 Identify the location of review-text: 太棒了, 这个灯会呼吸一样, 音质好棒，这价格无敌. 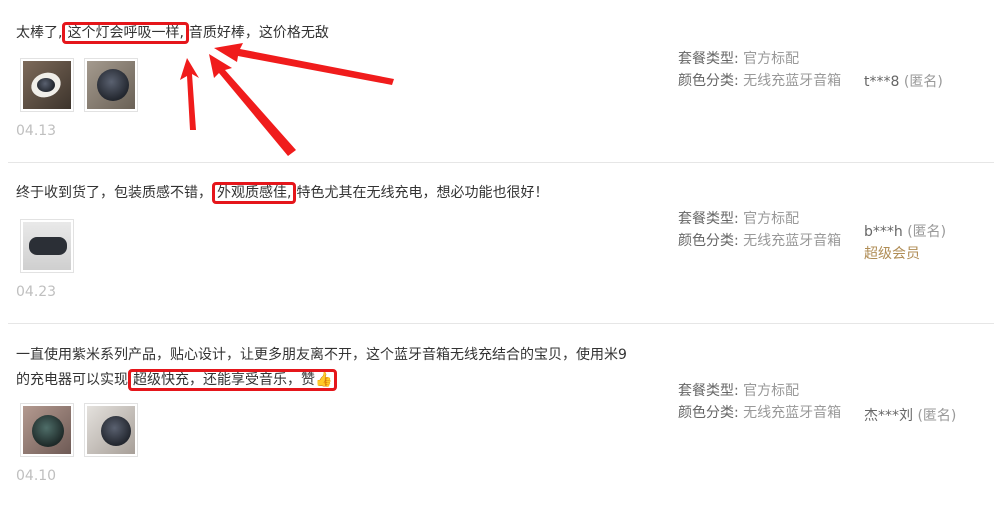
(326, 33).